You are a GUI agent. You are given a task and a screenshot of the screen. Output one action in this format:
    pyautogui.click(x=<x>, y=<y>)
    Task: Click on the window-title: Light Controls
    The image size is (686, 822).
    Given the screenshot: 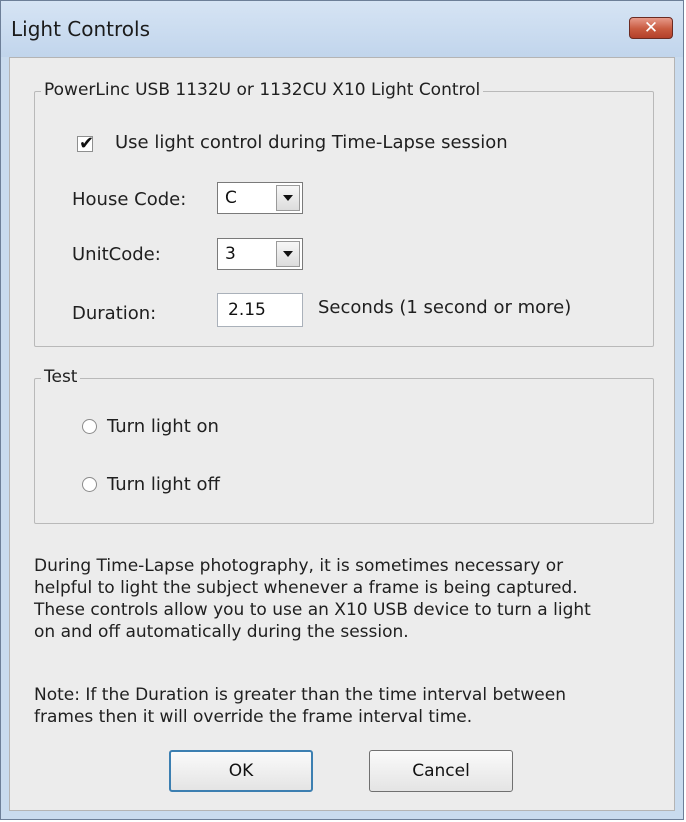 What is the action you would take?
    pyautogui.click(x=80, y=29)
    